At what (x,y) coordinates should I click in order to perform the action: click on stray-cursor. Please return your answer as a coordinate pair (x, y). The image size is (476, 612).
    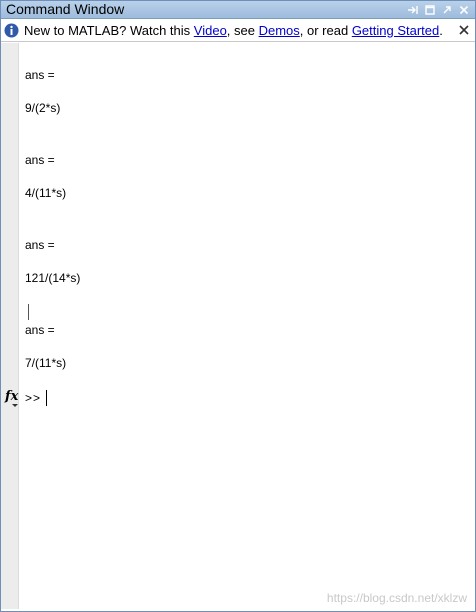
    Looking at the image, I should click on (28, 312).